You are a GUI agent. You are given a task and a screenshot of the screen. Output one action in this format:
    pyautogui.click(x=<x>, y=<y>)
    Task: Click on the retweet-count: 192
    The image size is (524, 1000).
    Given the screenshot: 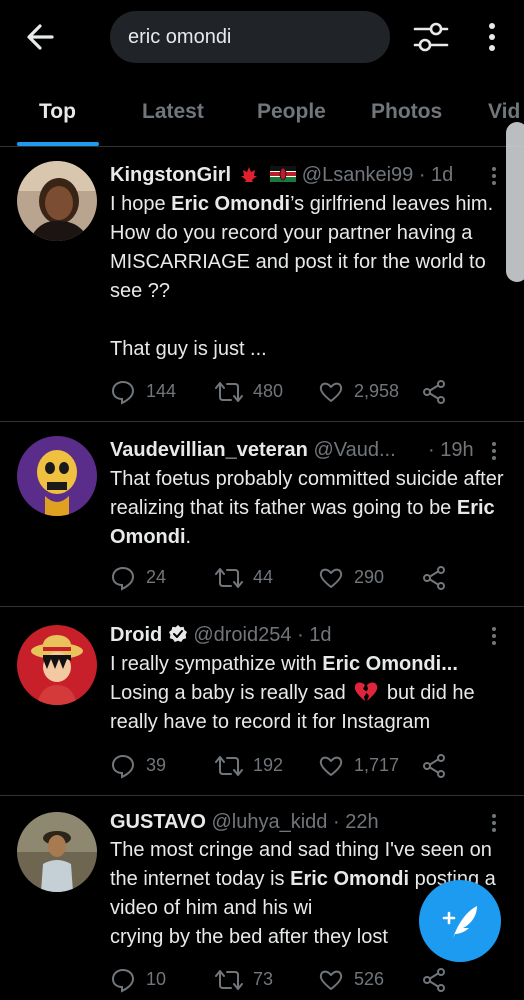 What is the action you would take?
    pyautogui.click(x=268, y=765)
    